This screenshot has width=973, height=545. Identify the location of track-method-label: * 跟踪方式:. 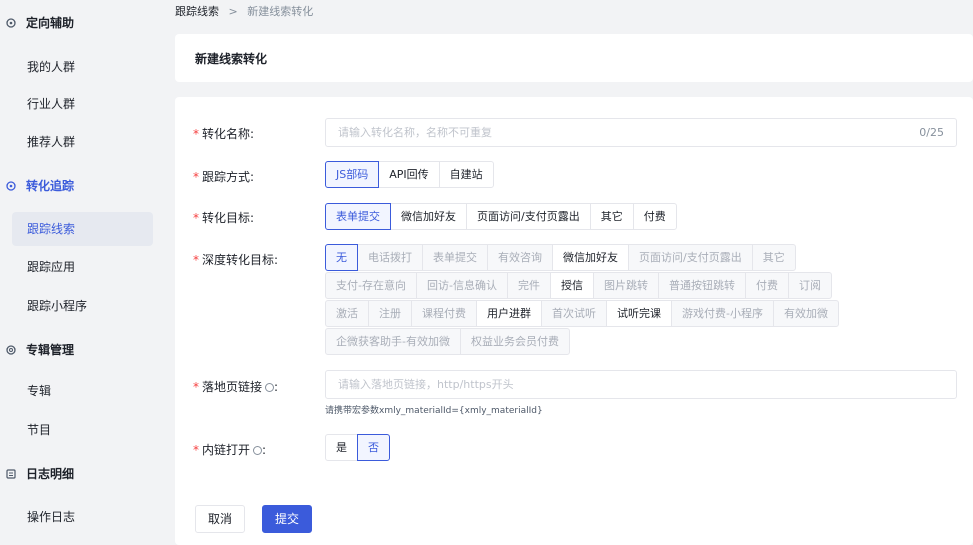
(224, 177).